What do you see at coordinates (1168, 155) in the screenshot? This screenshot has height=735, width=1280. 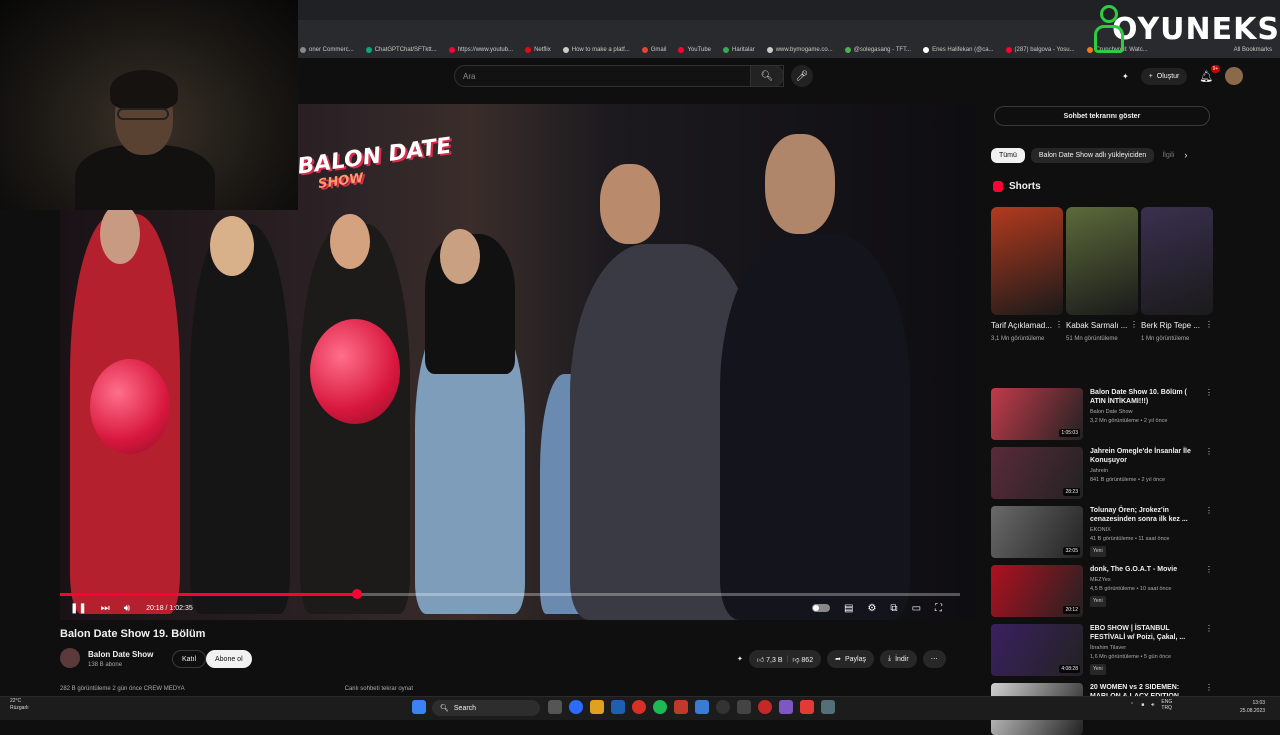 I see `chip-related: İlgili` at bounding box center [1168, 155].